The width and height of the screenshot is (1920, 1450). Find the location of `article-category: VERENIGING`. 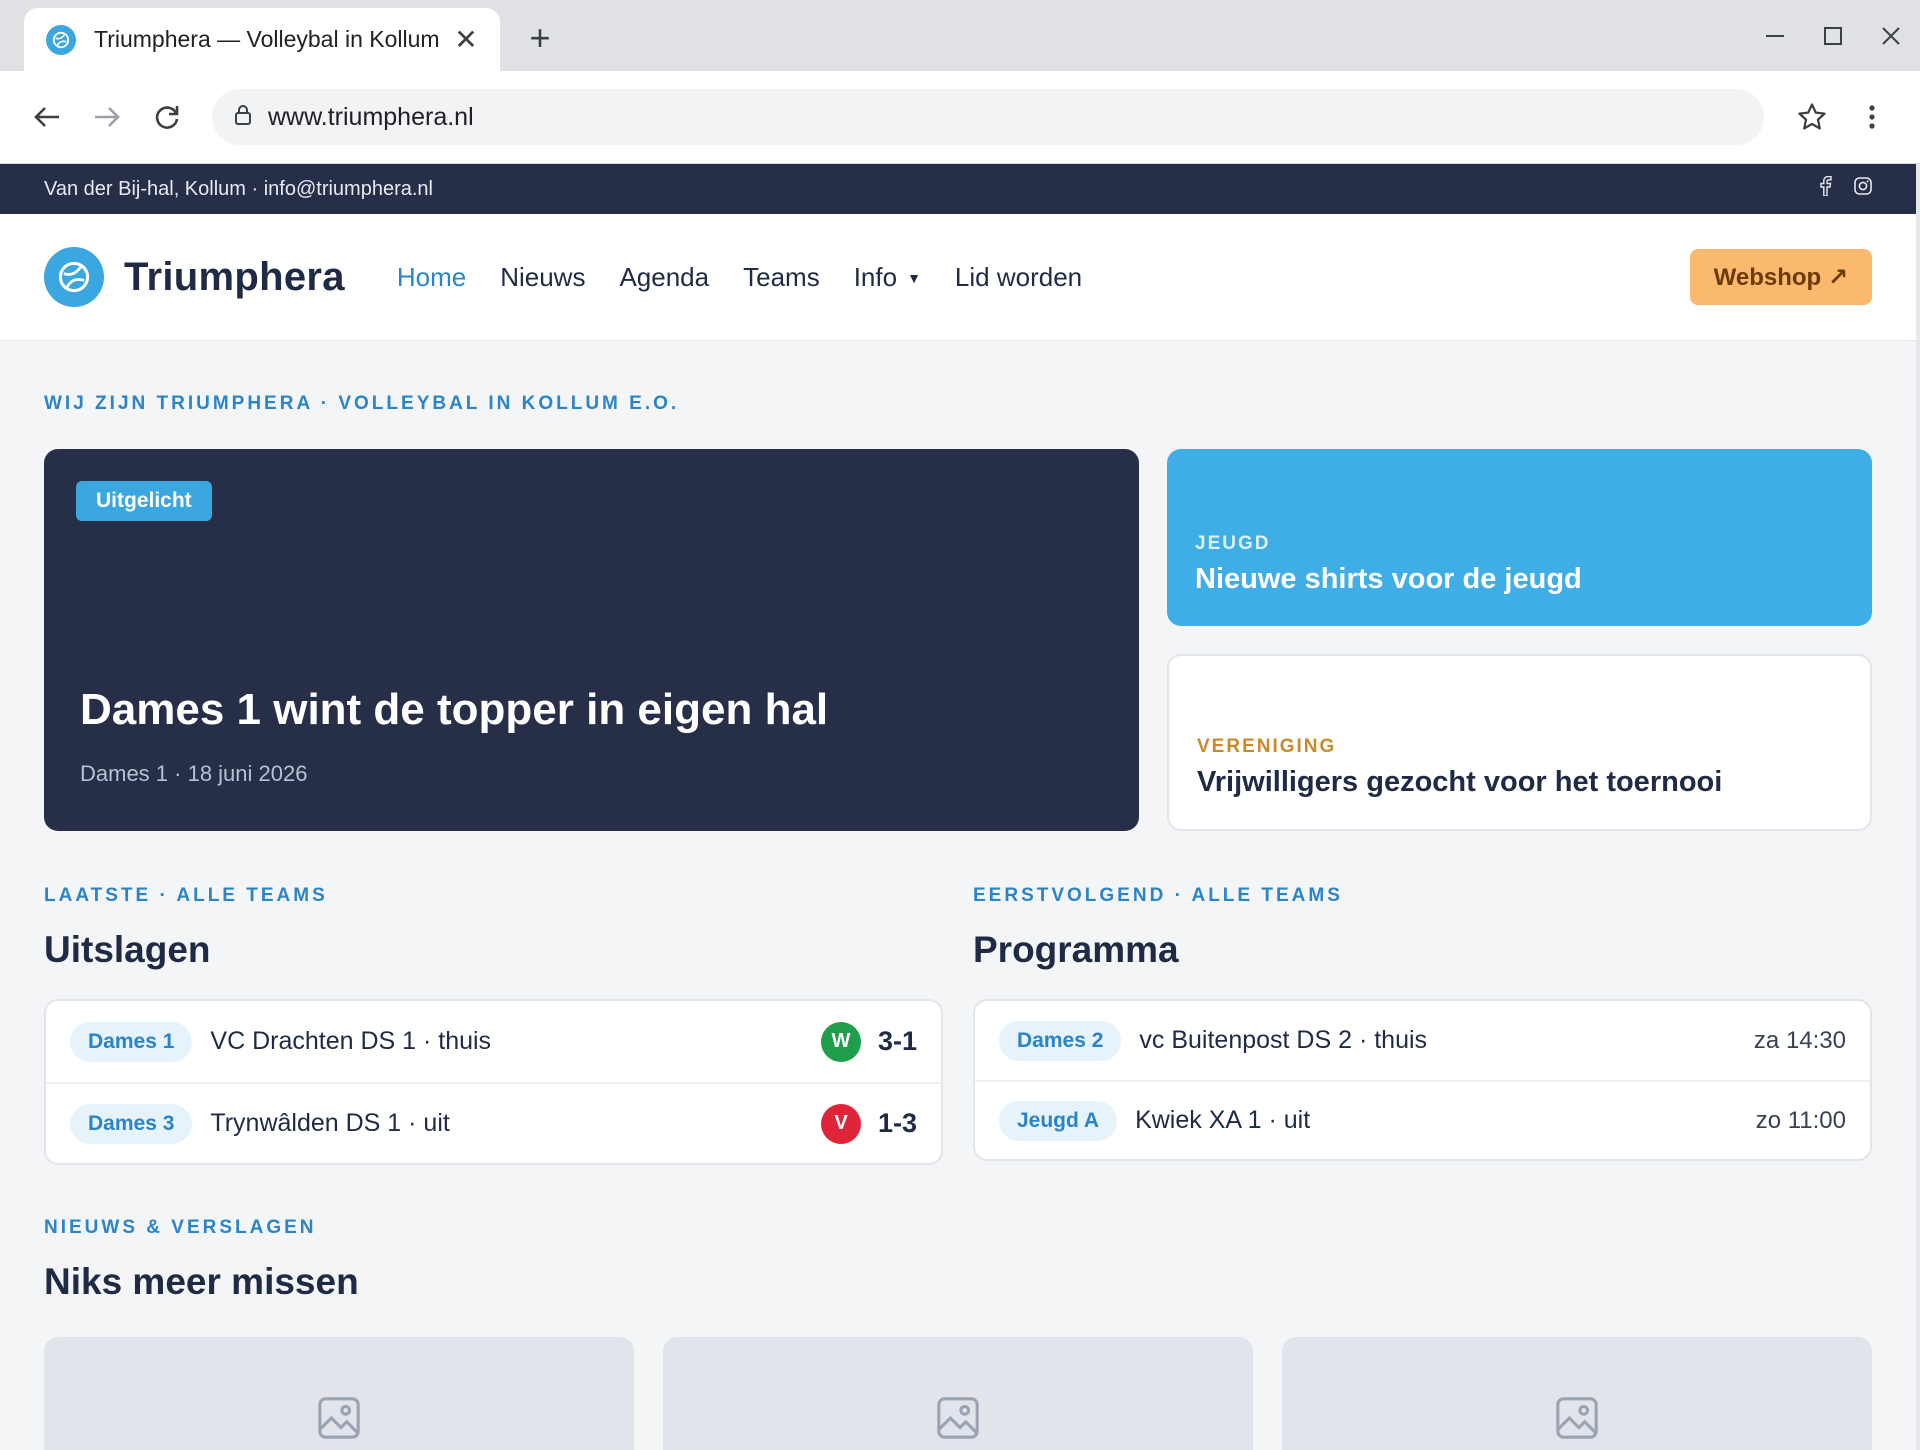

article-category: VERENIGING is located at coordinates (1267, 746).